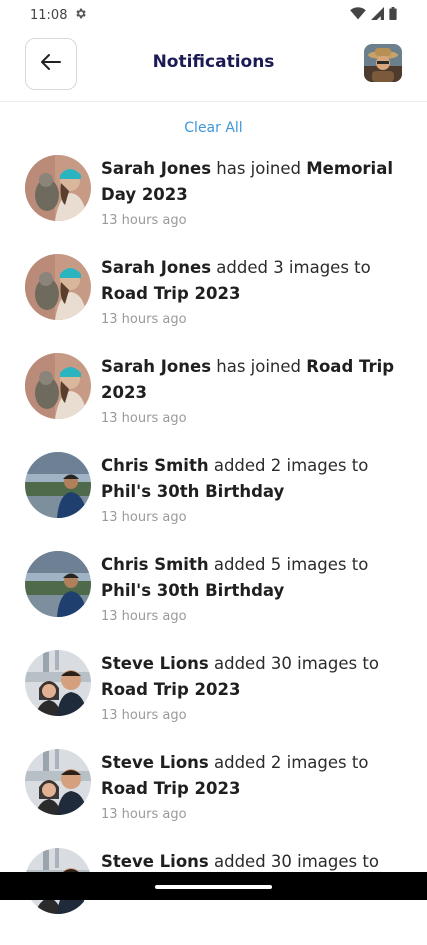 This screenshot has width=427, height=945. What do you see at coordinates (358, 15) in the screenshot?
I see `wifi-icon` at bounding box center [358, 15].